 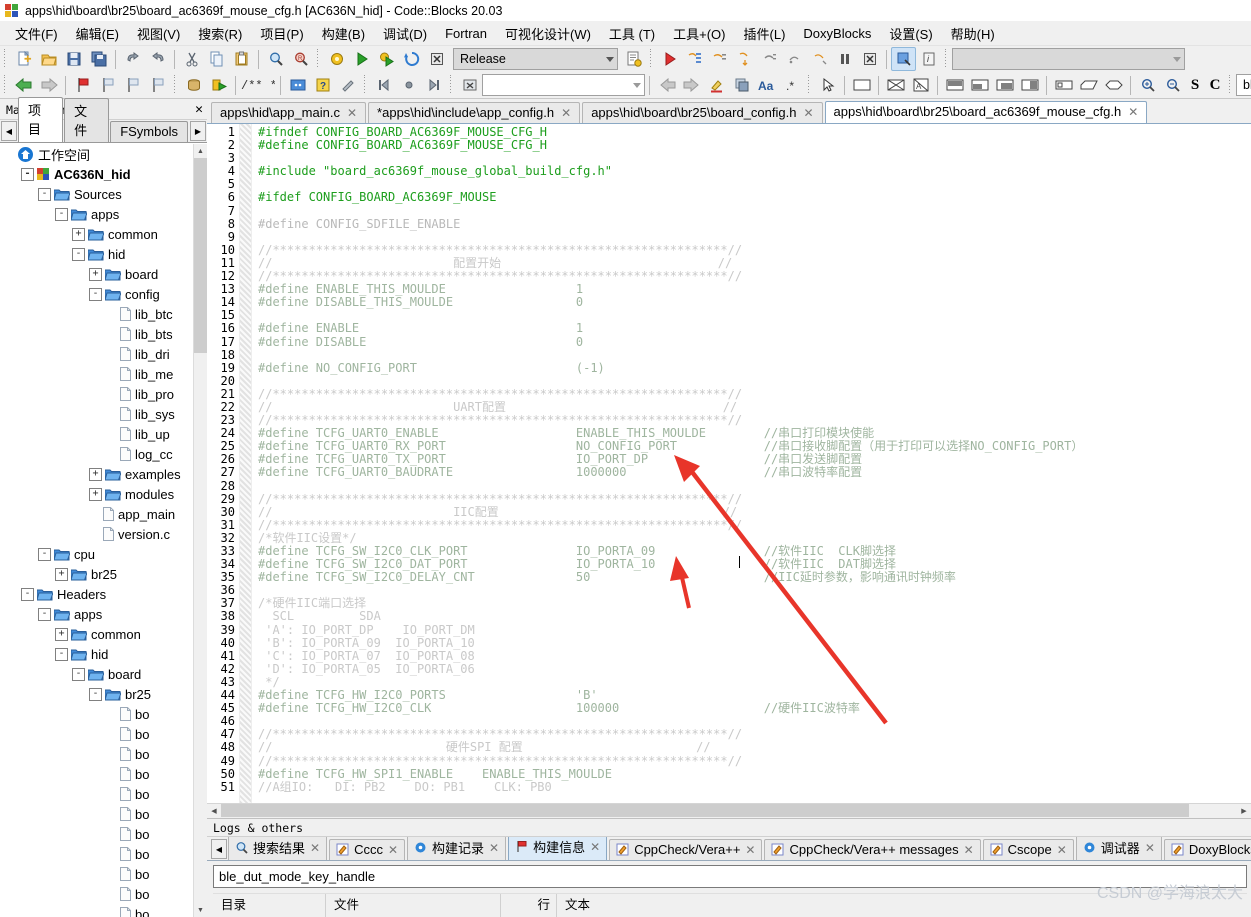 I want to click on zoom-in-button, so click(x=1147, y=85).